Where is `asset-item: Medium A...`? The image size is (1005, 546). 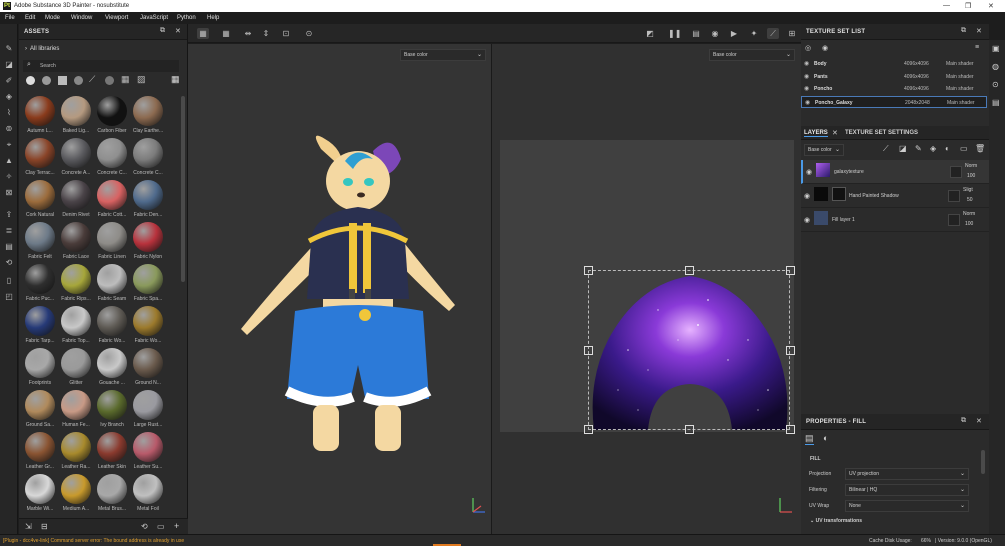 asset-item: Medium A... is located at coordinates (76, 494).